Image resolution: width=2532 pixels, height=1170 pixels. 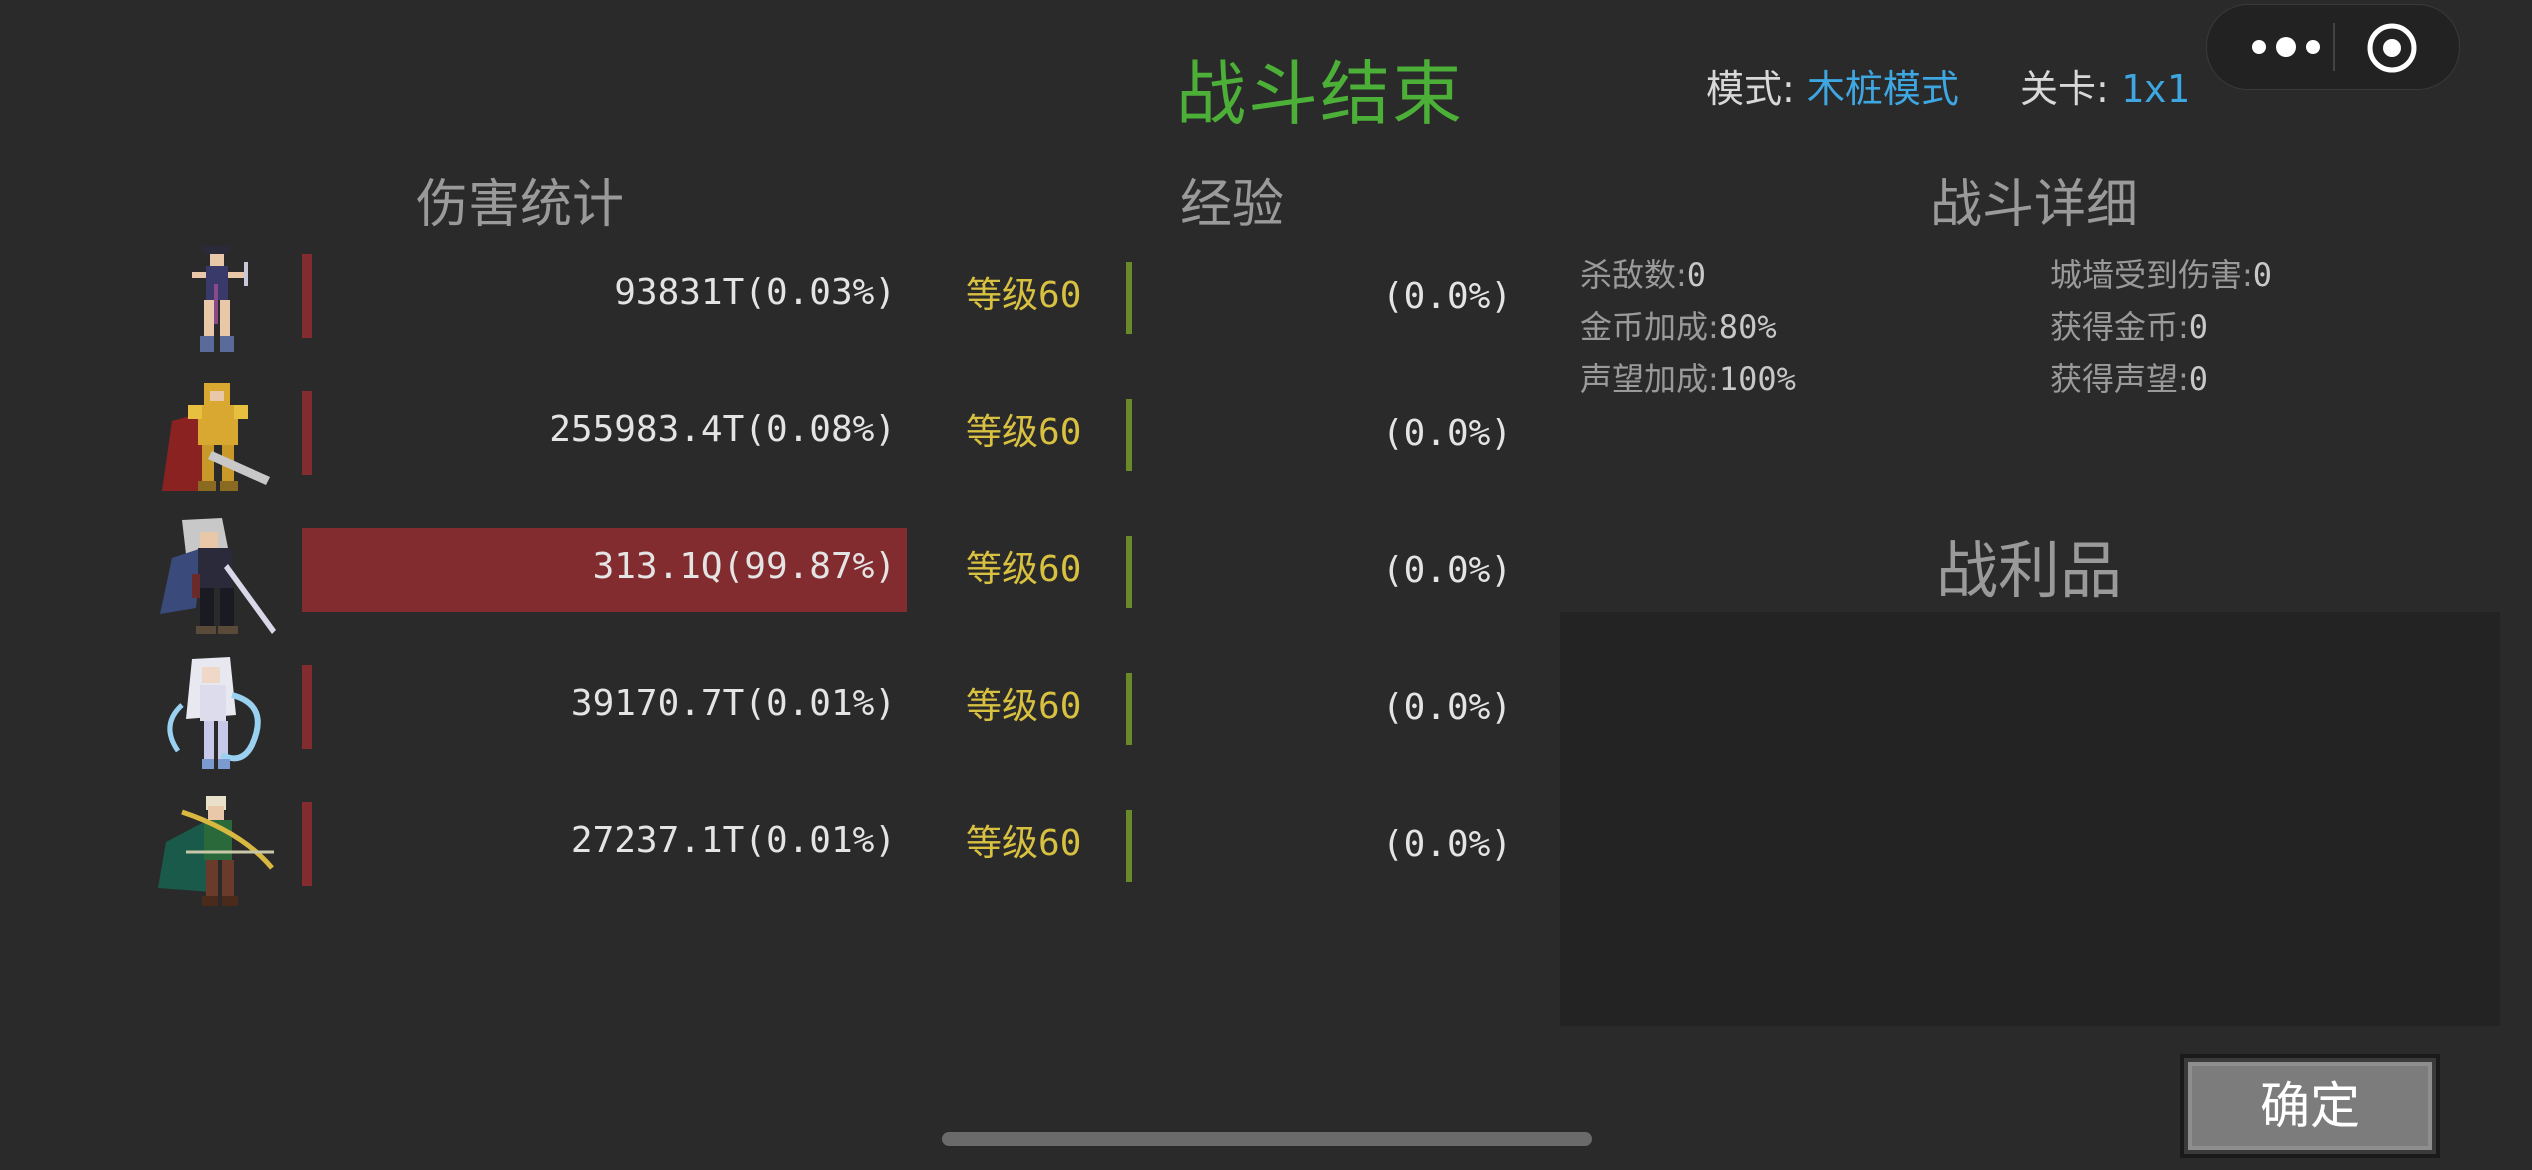 I want to click on hero-knight-avatar, so click(x=216, y=437).